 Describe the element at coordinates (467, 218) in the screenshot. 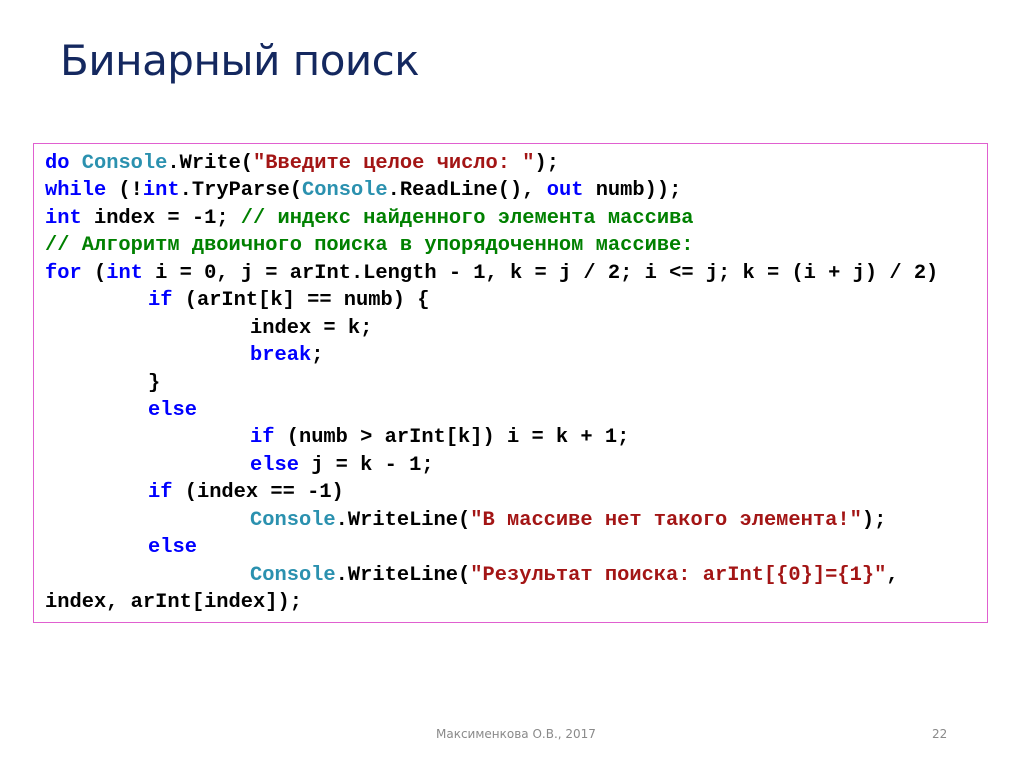

I see `code-comment: // индекс найденного элемента массива` at that location.